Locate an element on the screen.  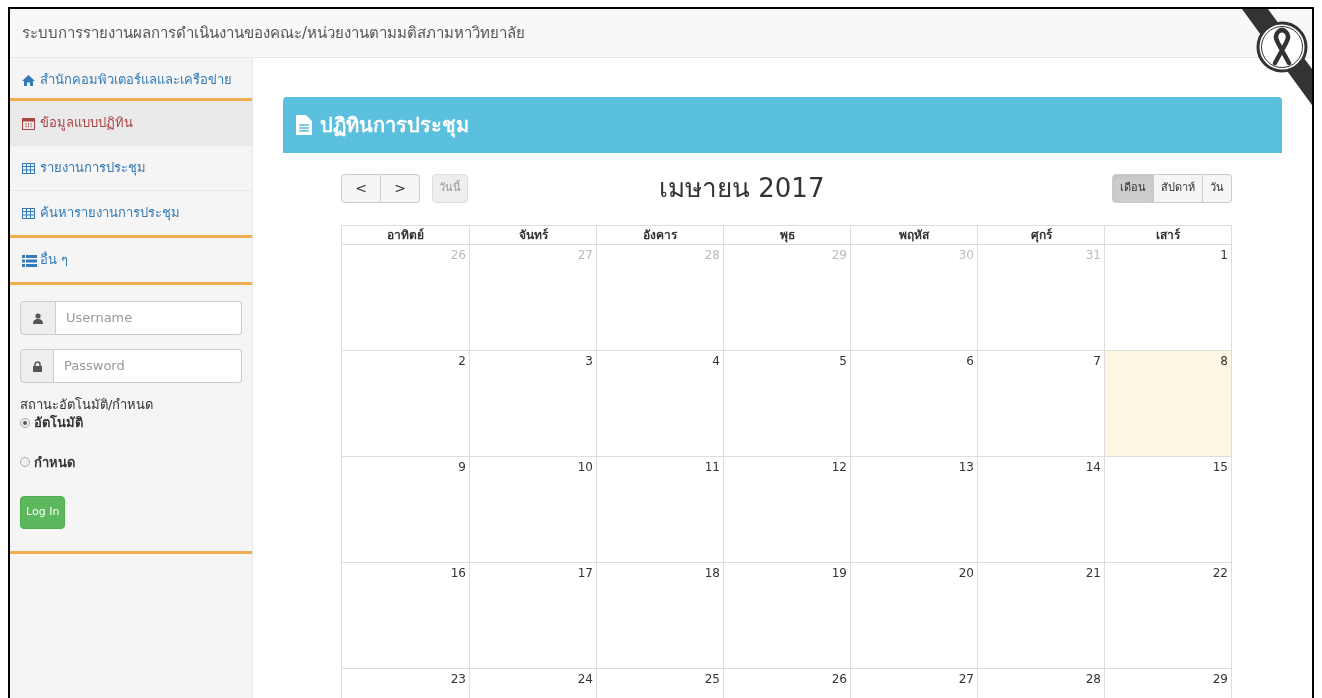
sidebar-item: รายงานการประชุม is located at coordinates (131, 168).